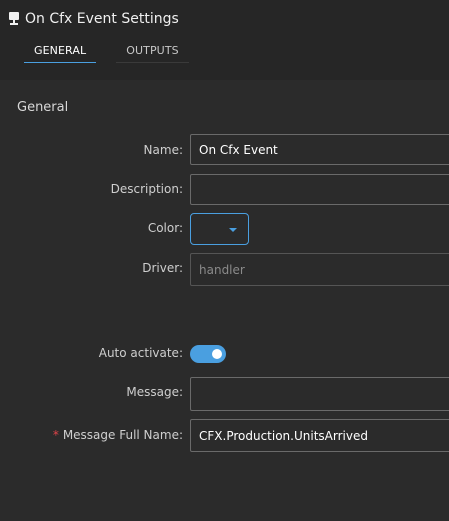 The image size is (449, 521). What do you see at coordinates (217, 354) in the screenshot?
I see `toggle-knob` at bounding box center [217, 354].